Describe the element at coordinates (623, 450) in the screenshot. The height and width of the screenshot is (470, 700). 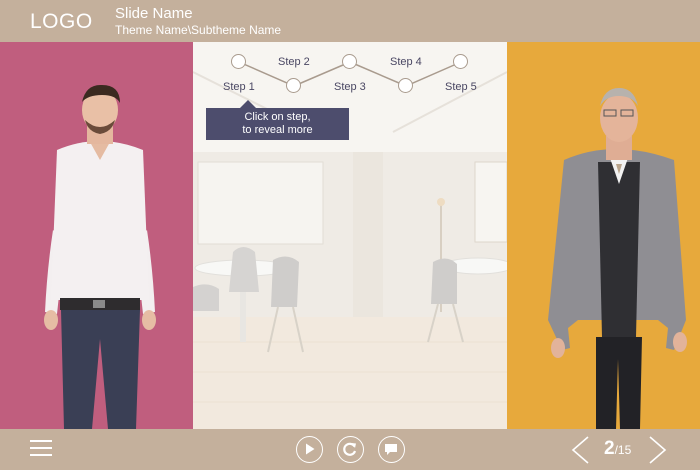
I see `page-total: /15` at that location.